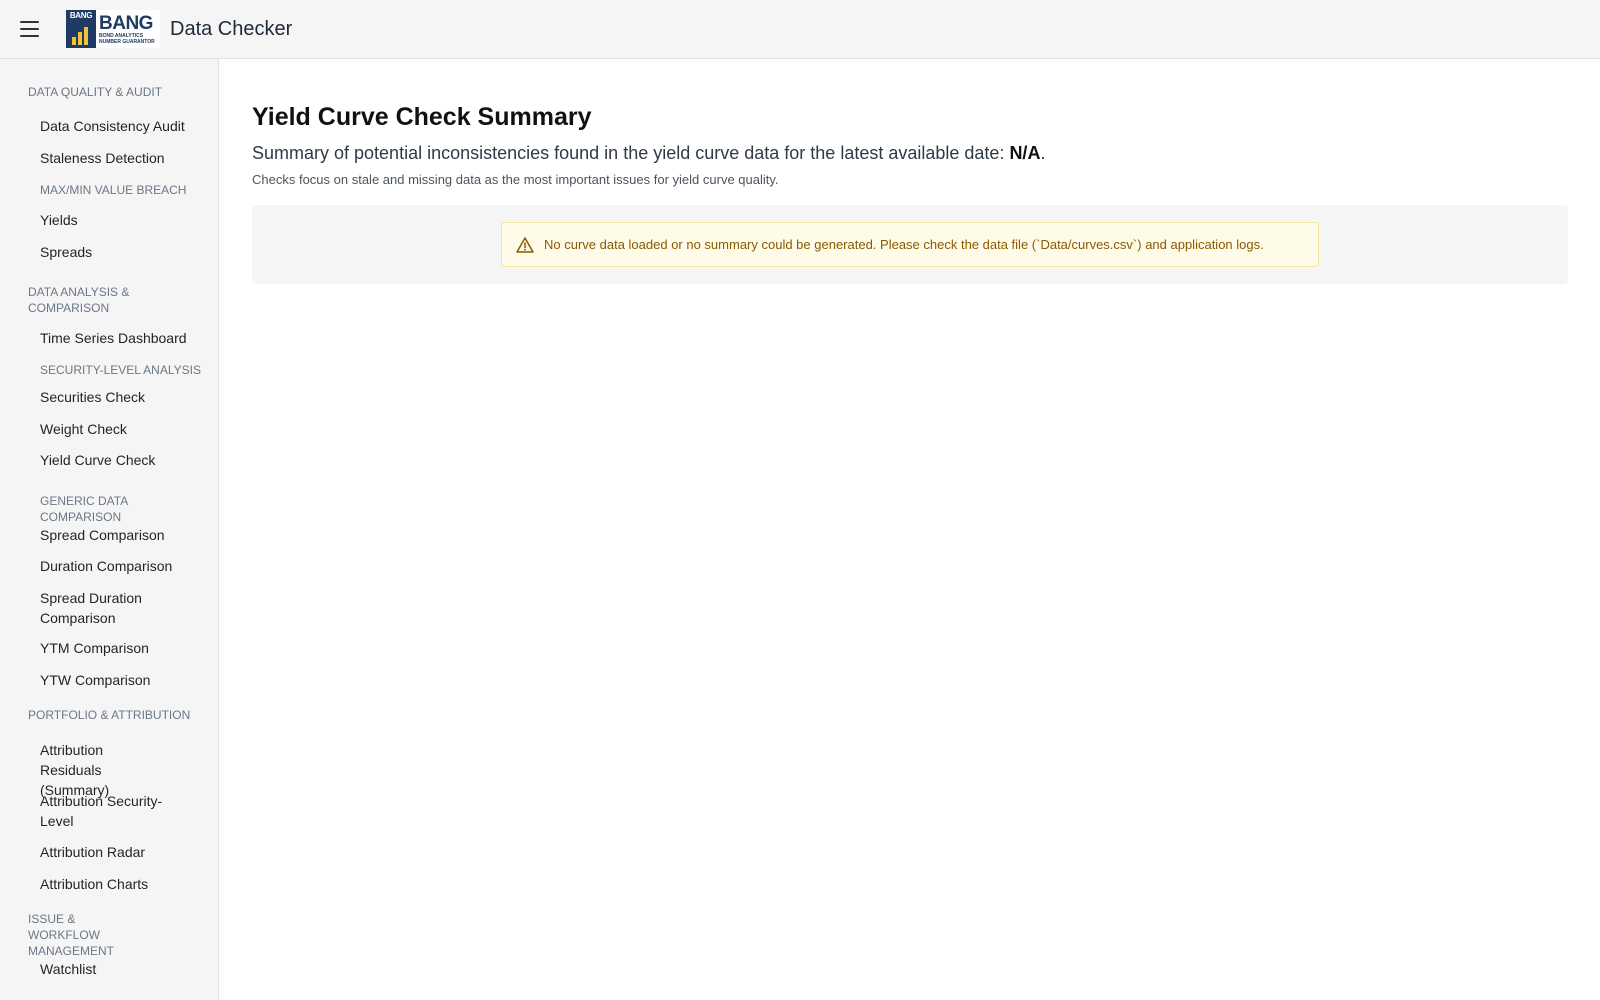 The image size is (1600, 1000). What do you see at coordinates (56, 969) in the screenshot?
I see `sidebar-item-watchlist: Watchlist` at bounding box center [56, 969].